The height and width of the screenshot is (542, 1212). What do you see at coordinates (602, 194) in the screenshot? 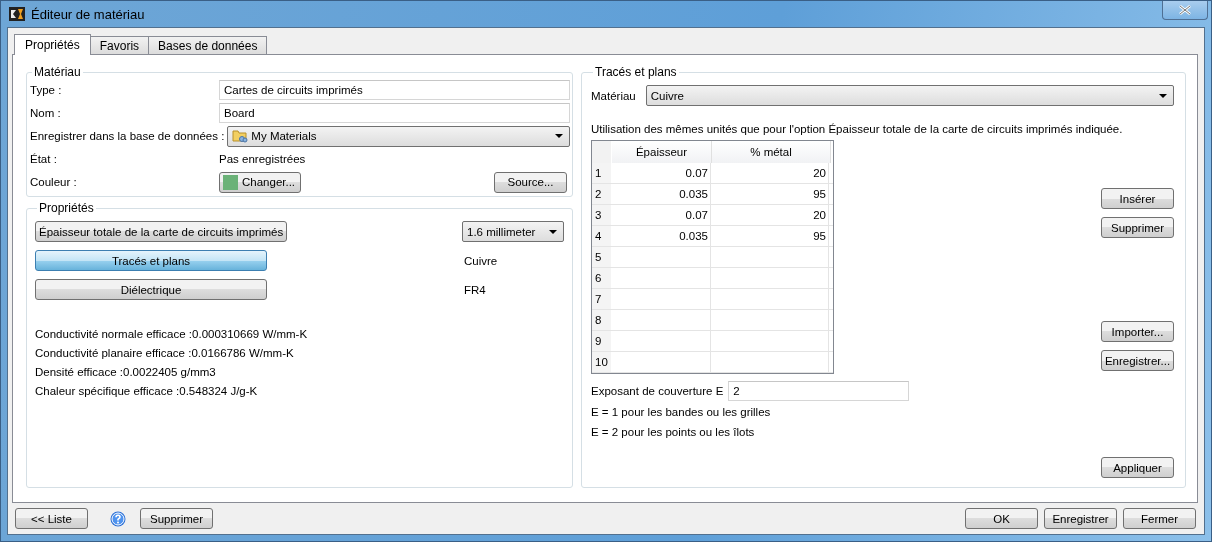
I see `row-number: 2` at bounding box center [602, 194].